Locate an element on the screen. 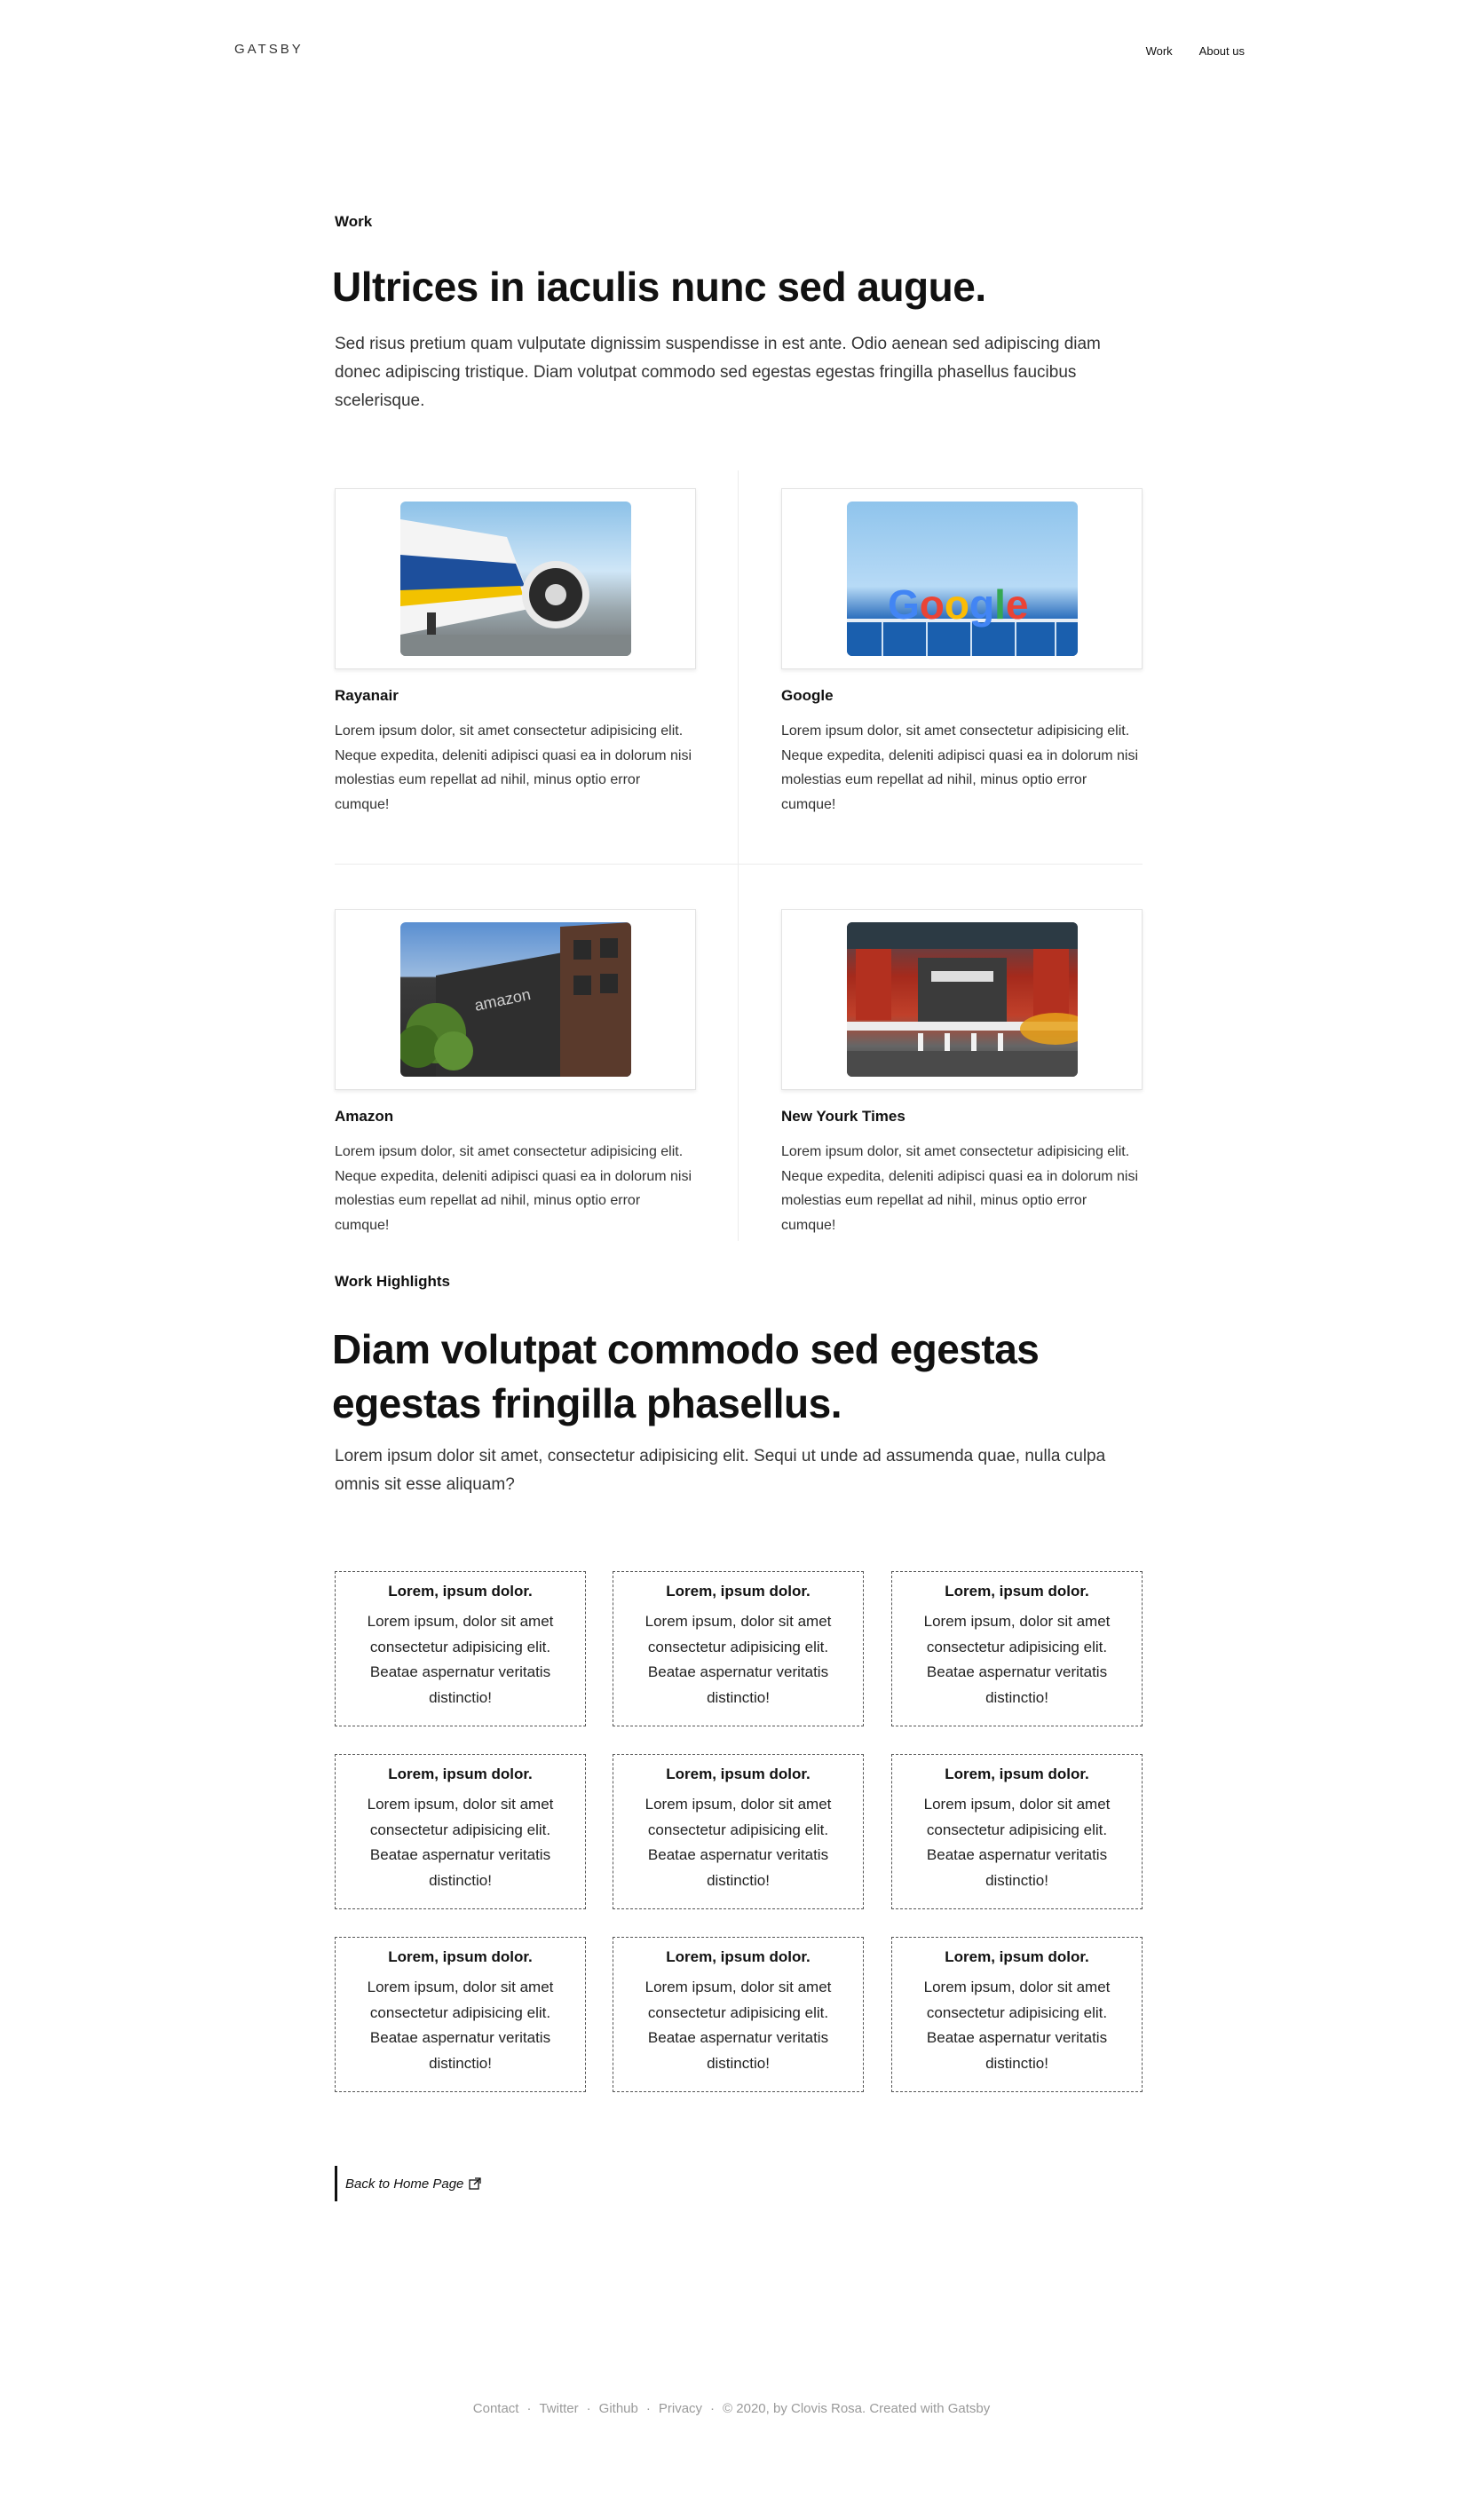 Image resolution: width=1463 pixels, height=2520 pixels. amazon-building-photo: amazon is located at coordinates (515, 1000).